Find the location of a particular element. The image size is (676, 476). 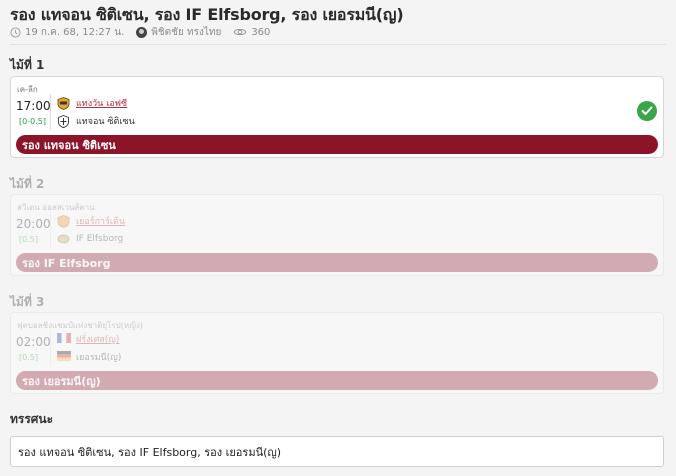

home-team: เยอร์การ์เด้น is located at coordinates (91, 221).